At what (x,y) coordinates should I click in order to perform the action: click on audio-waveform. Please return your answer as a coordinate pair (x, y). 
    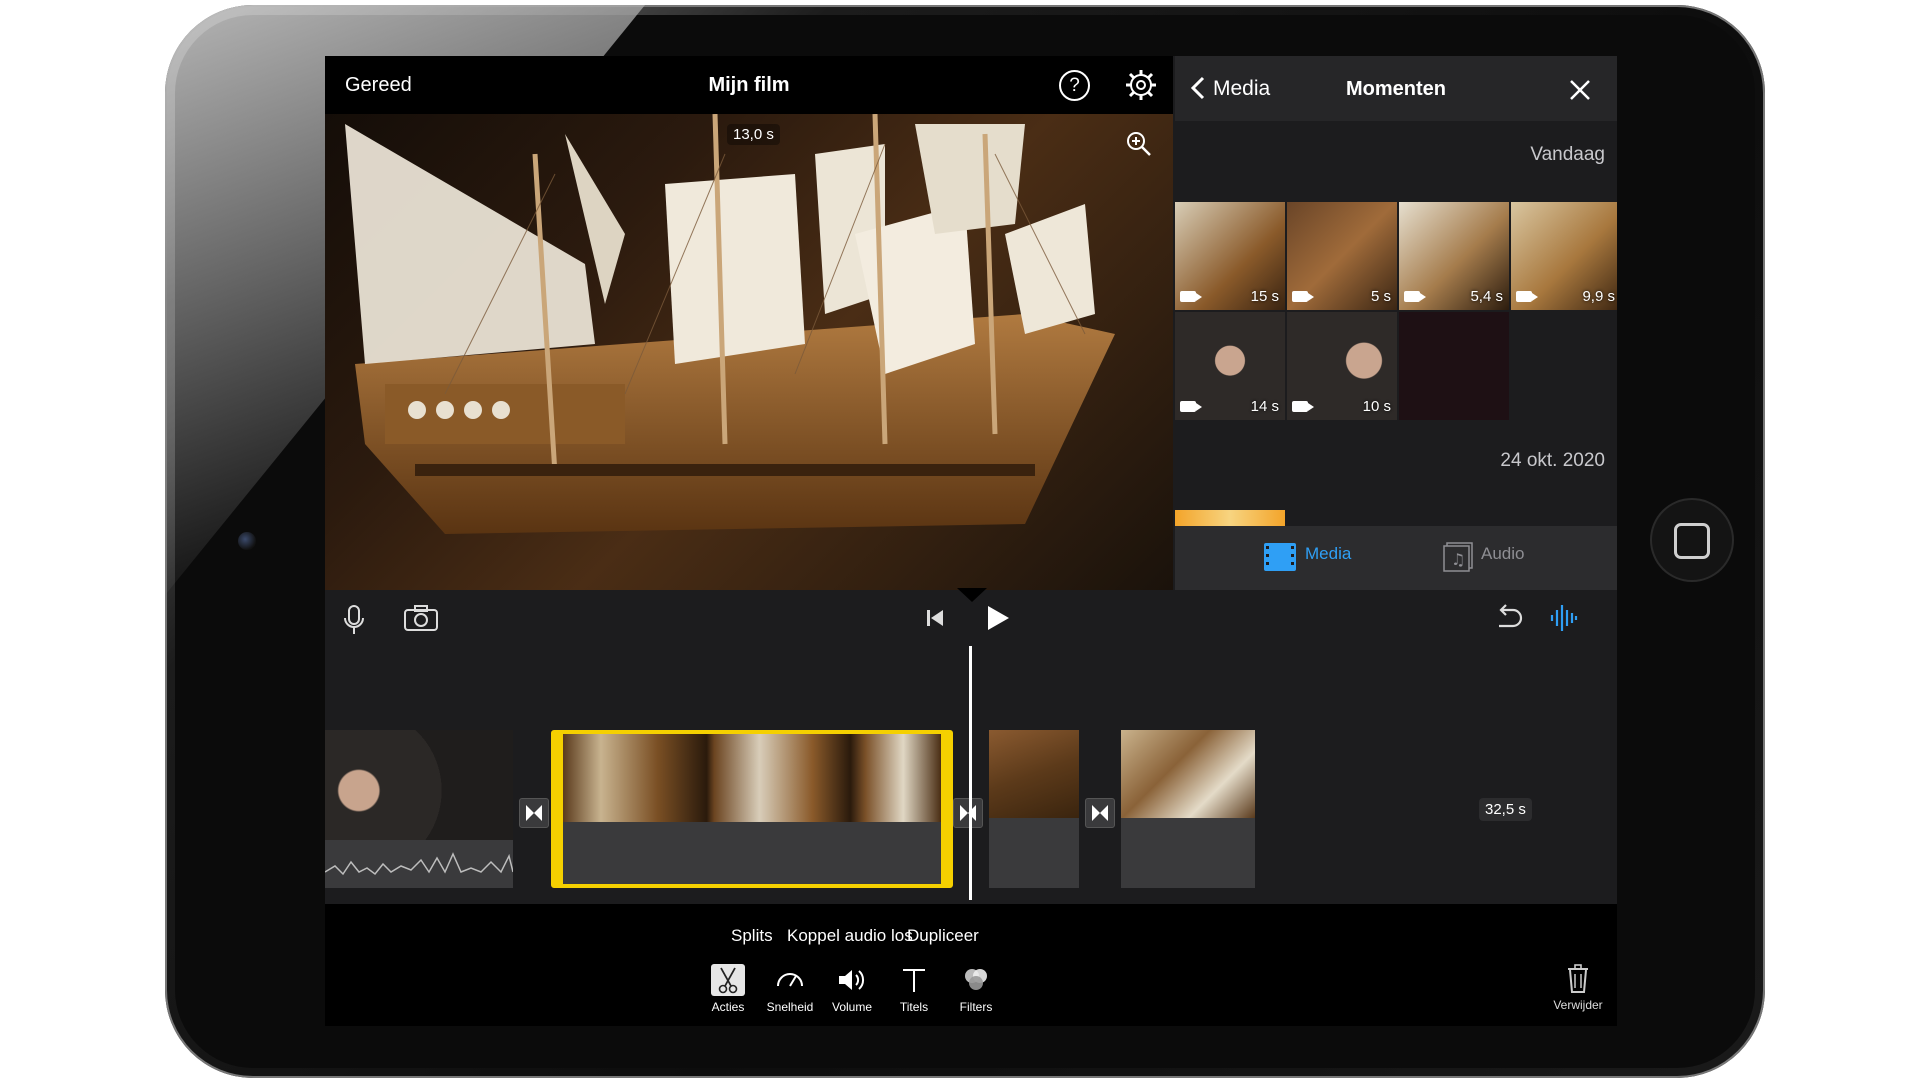
    Looking at the image, I should click on (419, 864).